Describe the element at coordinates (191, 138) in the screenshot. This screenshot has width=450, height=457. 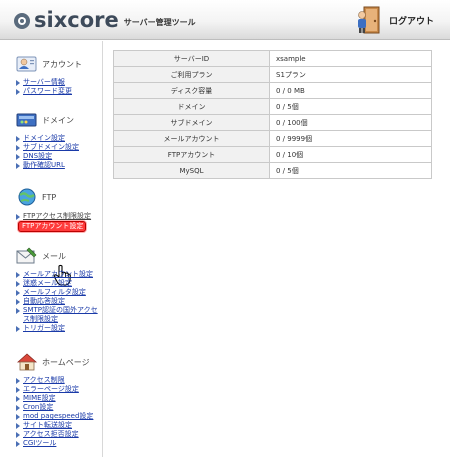
I see `mail-account-count-label: メールアカウント` at that location.